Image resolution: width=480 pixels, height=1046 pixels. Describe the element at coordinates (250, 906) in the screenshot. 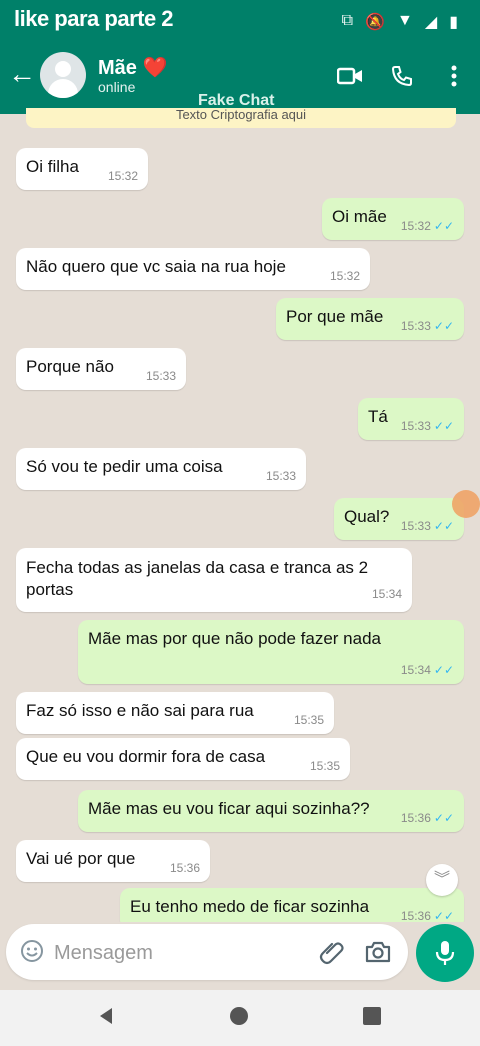

I see `message-text: Eu tenho medo de ficar sozinha` at that location.